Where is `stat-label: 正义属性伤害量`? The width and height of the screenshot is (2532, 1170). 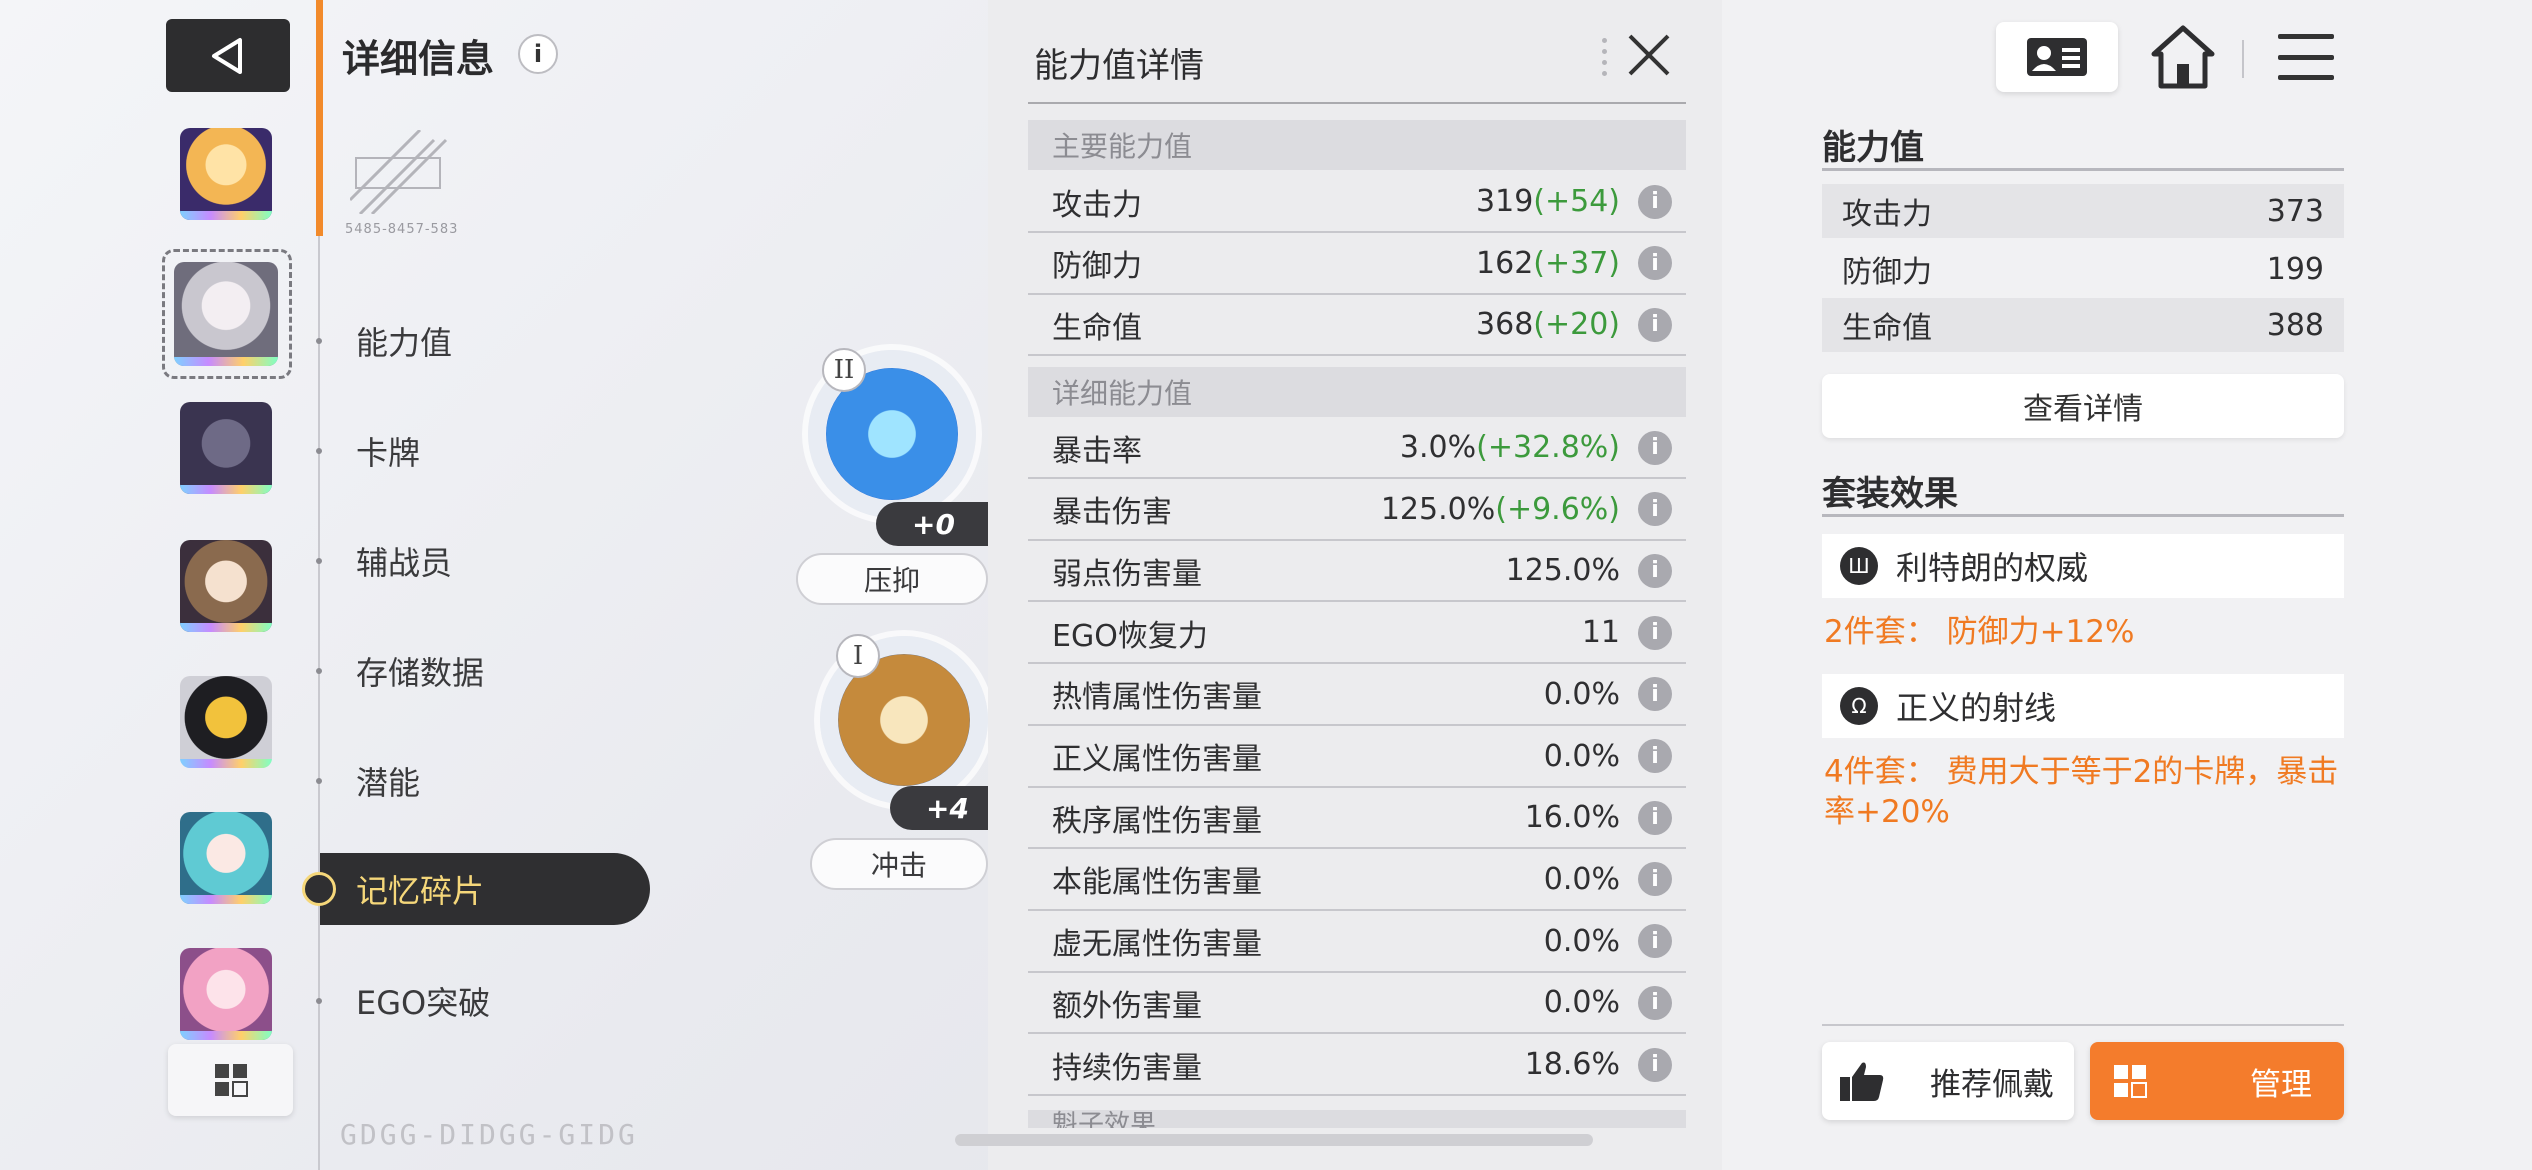
stat-label: 正义属性伤害量 is located at coordinates (1157, 759).